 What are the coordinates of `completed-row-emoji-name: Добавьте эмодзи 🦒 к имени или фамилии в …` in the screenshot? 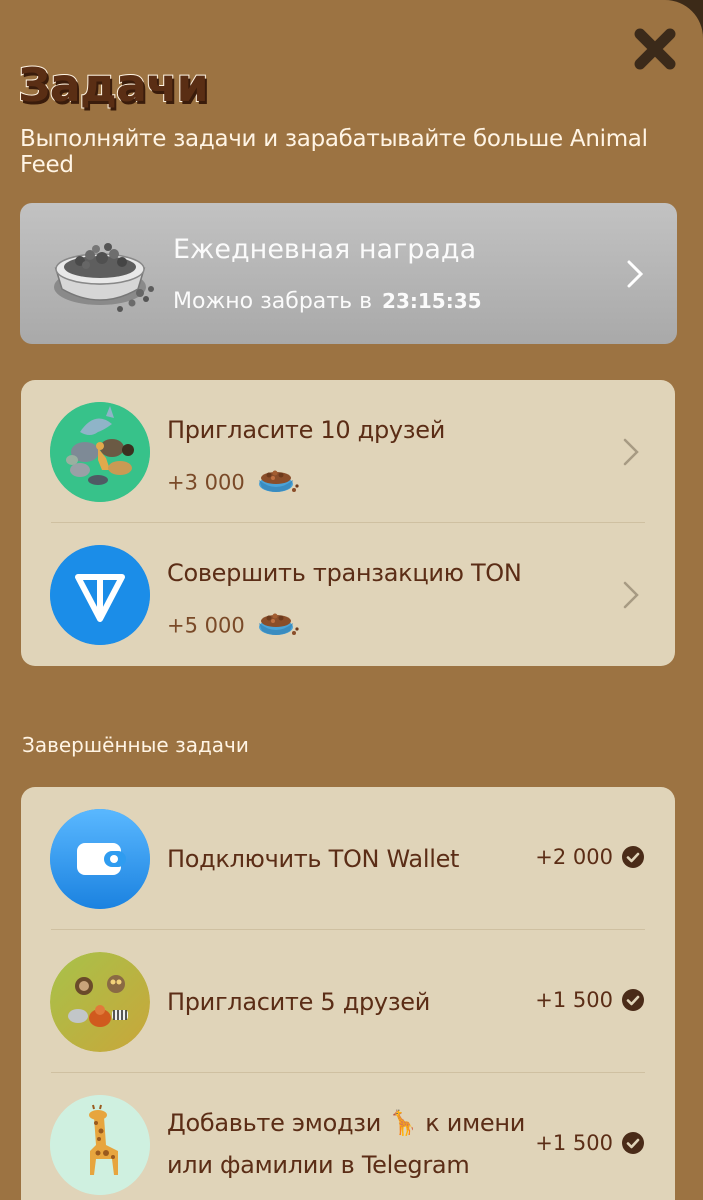 It's located at (348, 1136).